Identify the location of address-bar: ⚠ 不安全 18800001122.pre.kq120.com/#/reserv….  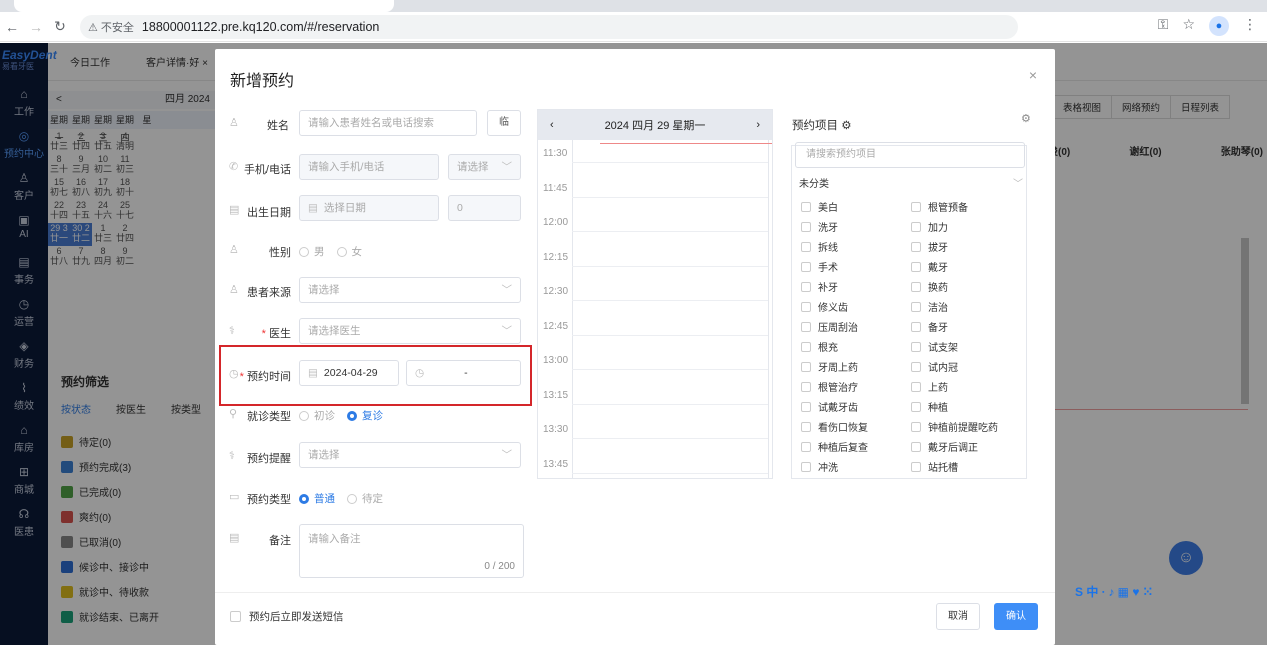
(549, 26).